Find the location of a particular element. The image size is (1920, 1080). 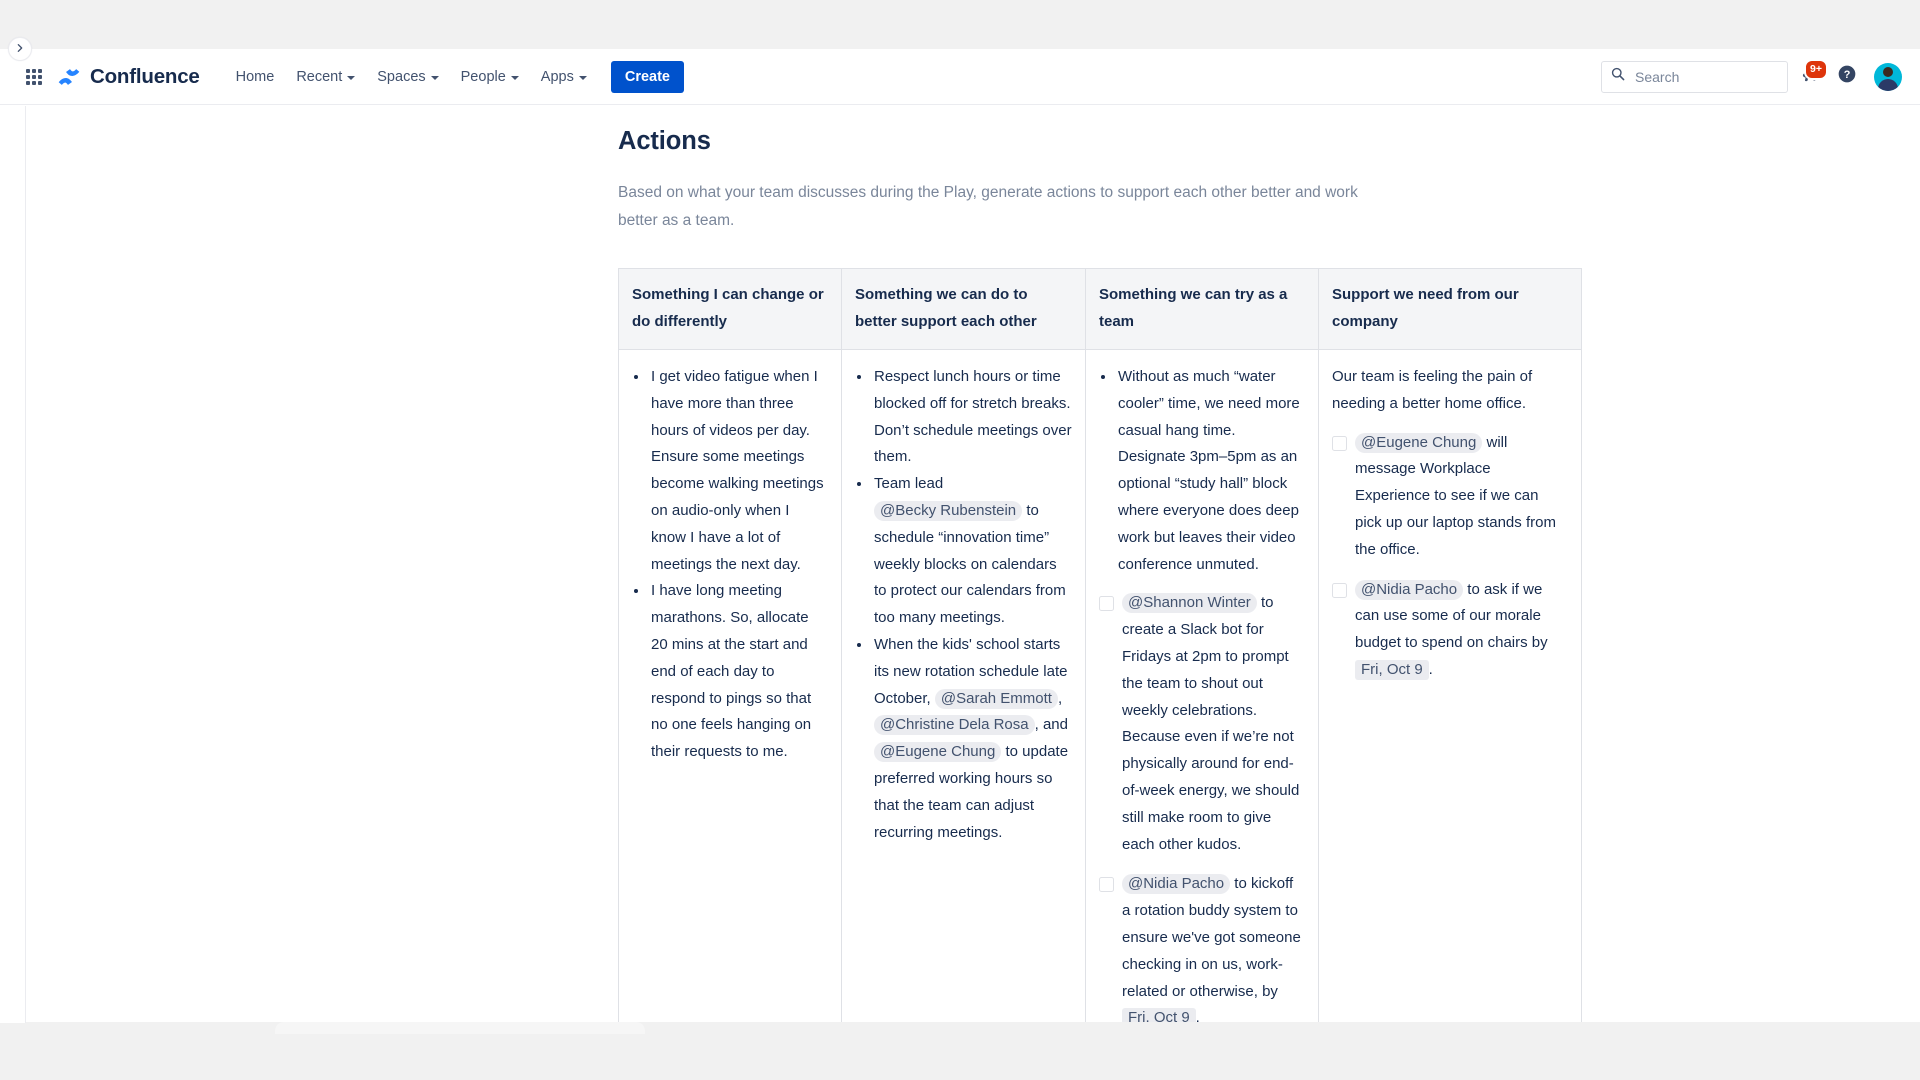

avatar-head is located at coordinates (1888, 71).